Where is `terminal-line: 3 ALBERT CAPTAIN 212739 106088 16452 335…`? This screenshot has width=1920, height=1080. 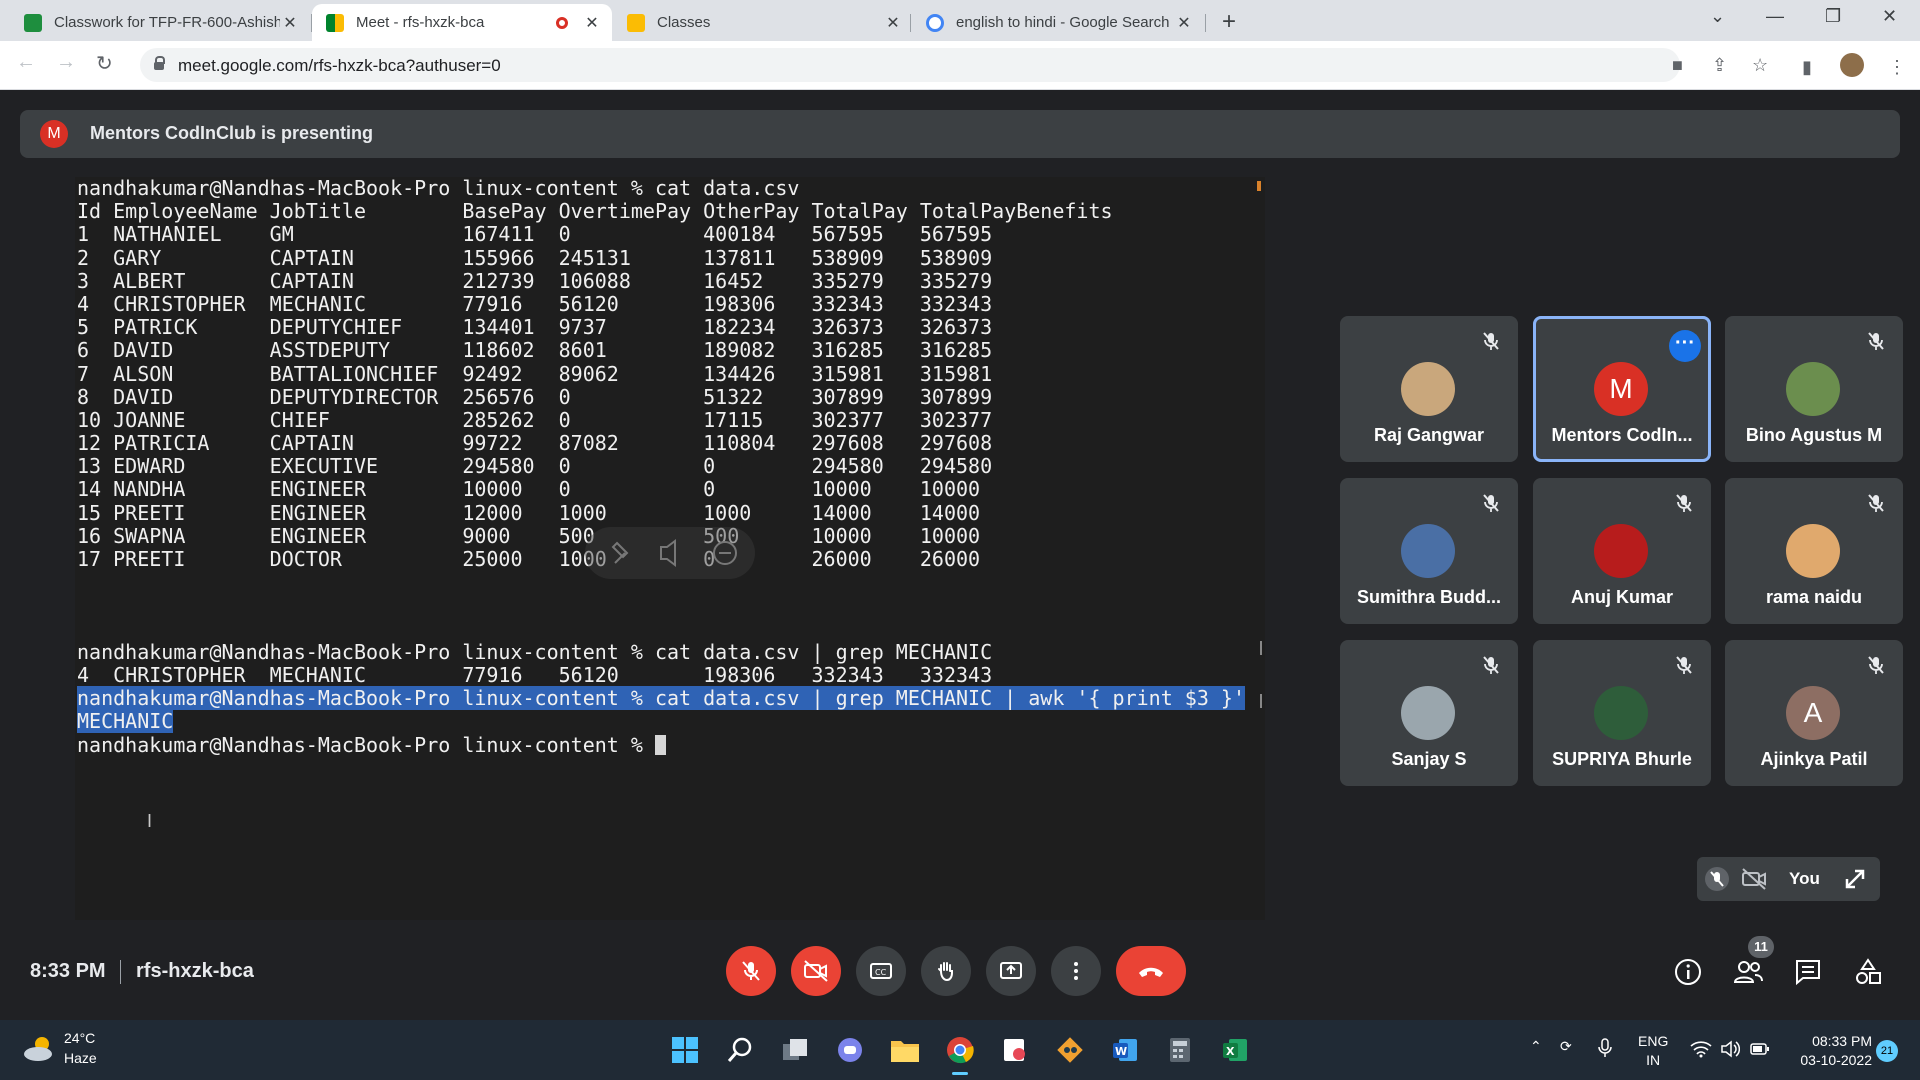
terminal-line: 3 ALBERT CAPTAIN 212739 106088 16452 335… is located at coordinates (661, 281).